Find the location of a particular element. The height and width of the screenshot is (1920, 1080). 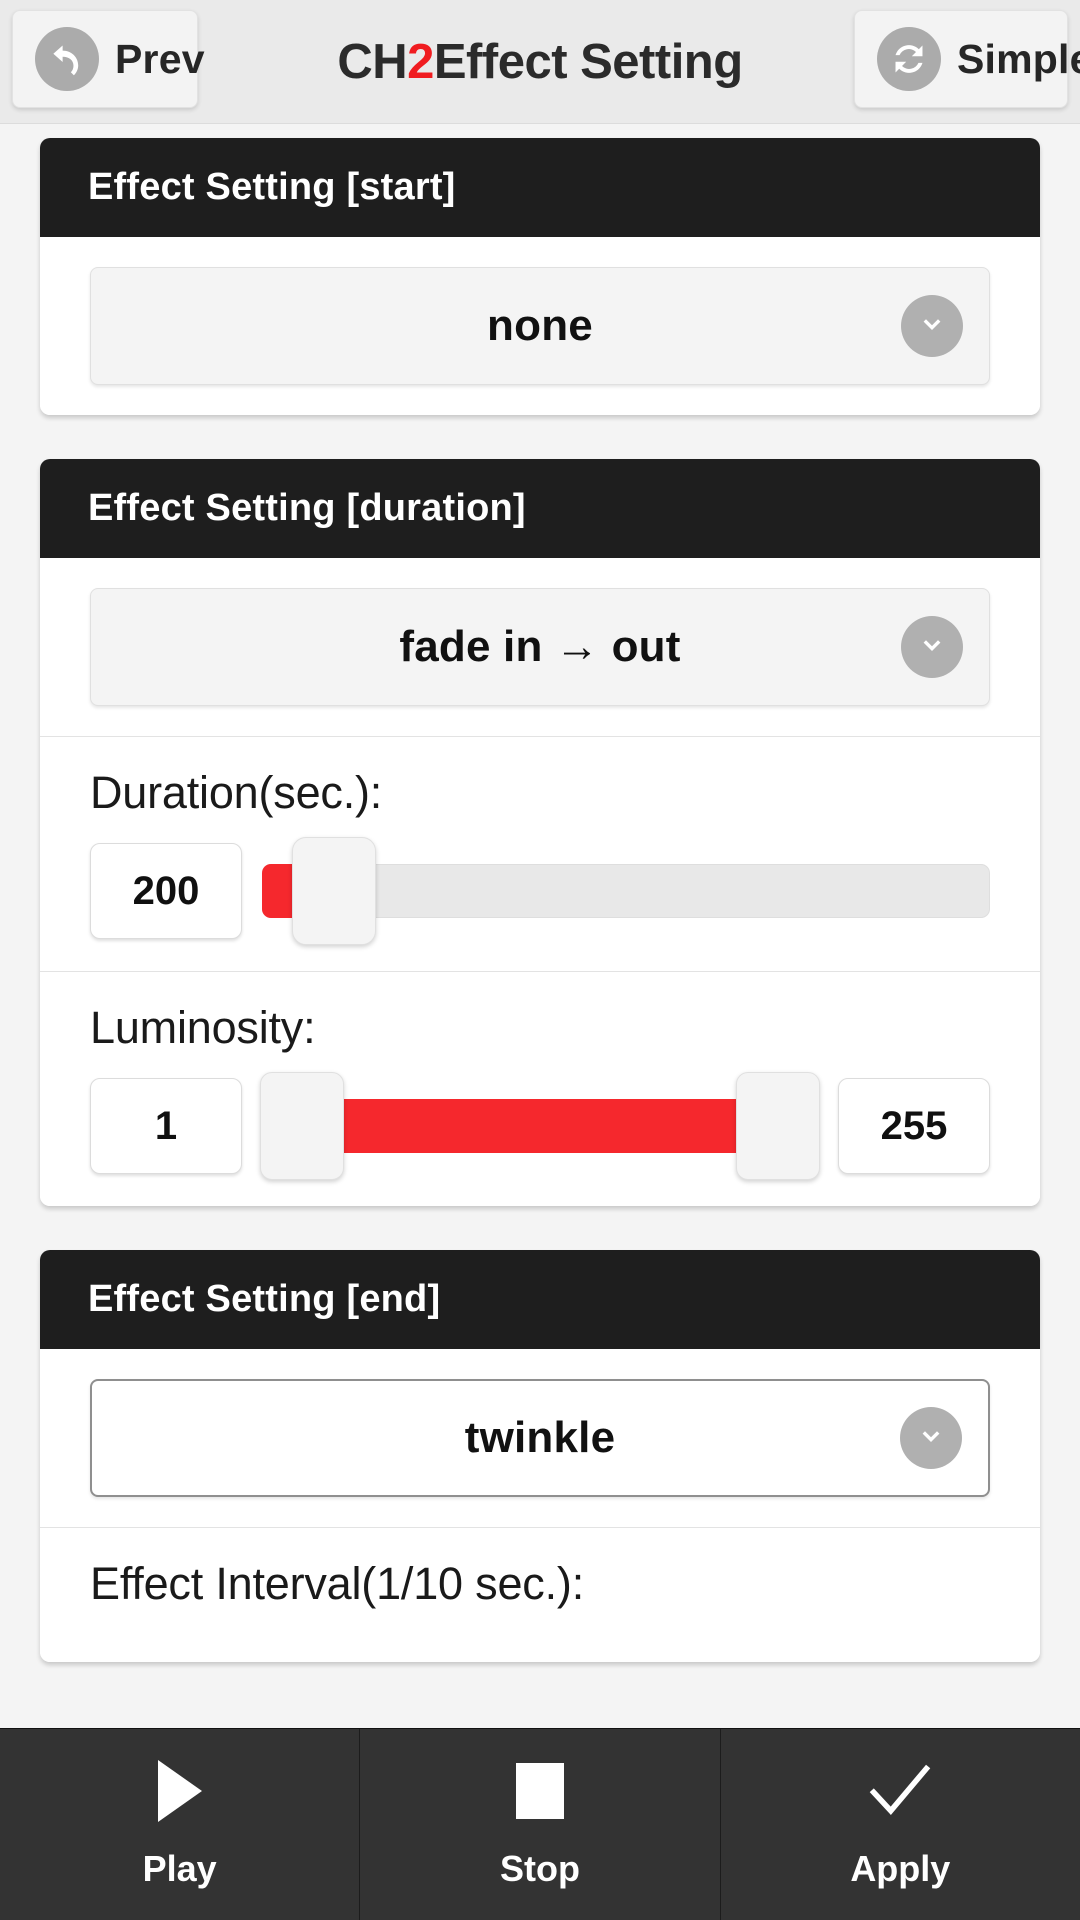

stop-button: Stop is located at coordinates (540, 1824).